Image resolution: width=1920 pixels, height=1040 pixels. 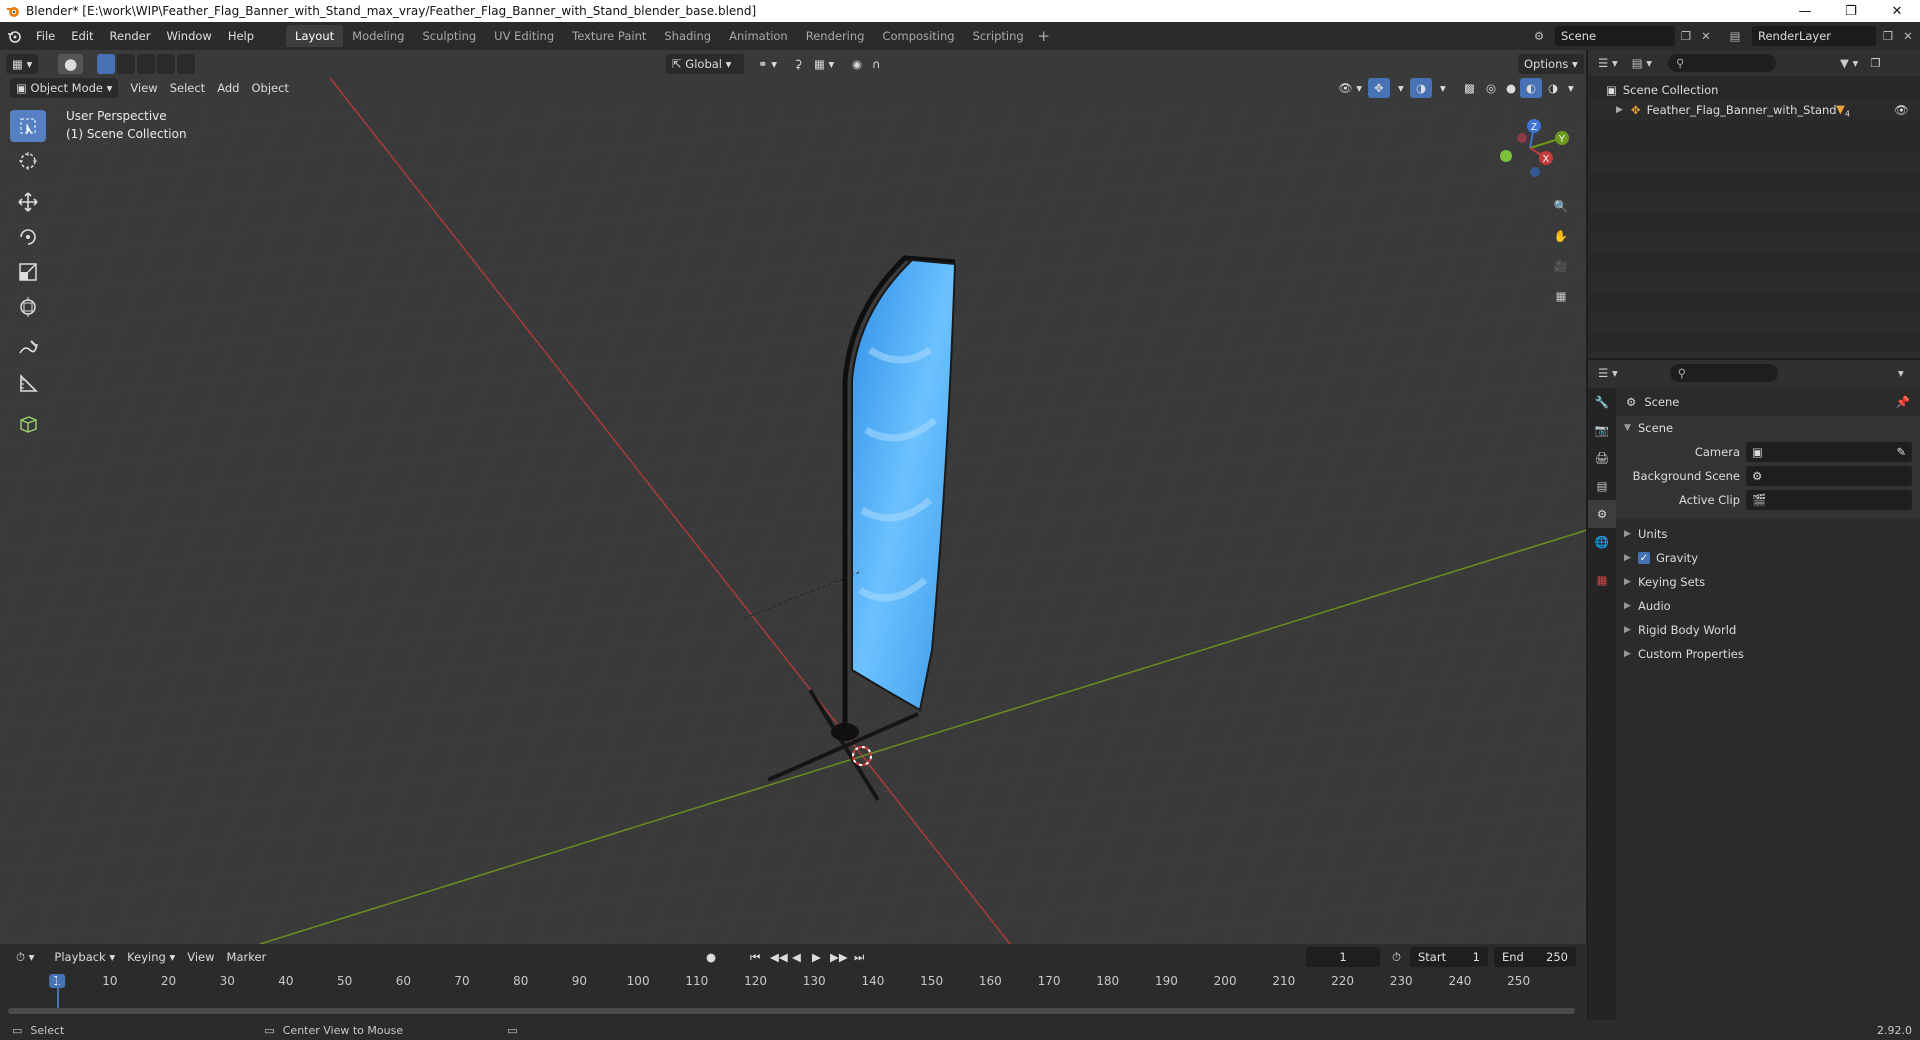 What do you see at coordinates (1602, 514) in the screenshot?
I see `scene-tab-icon: ⚙` at bounding box center [1602, 514].